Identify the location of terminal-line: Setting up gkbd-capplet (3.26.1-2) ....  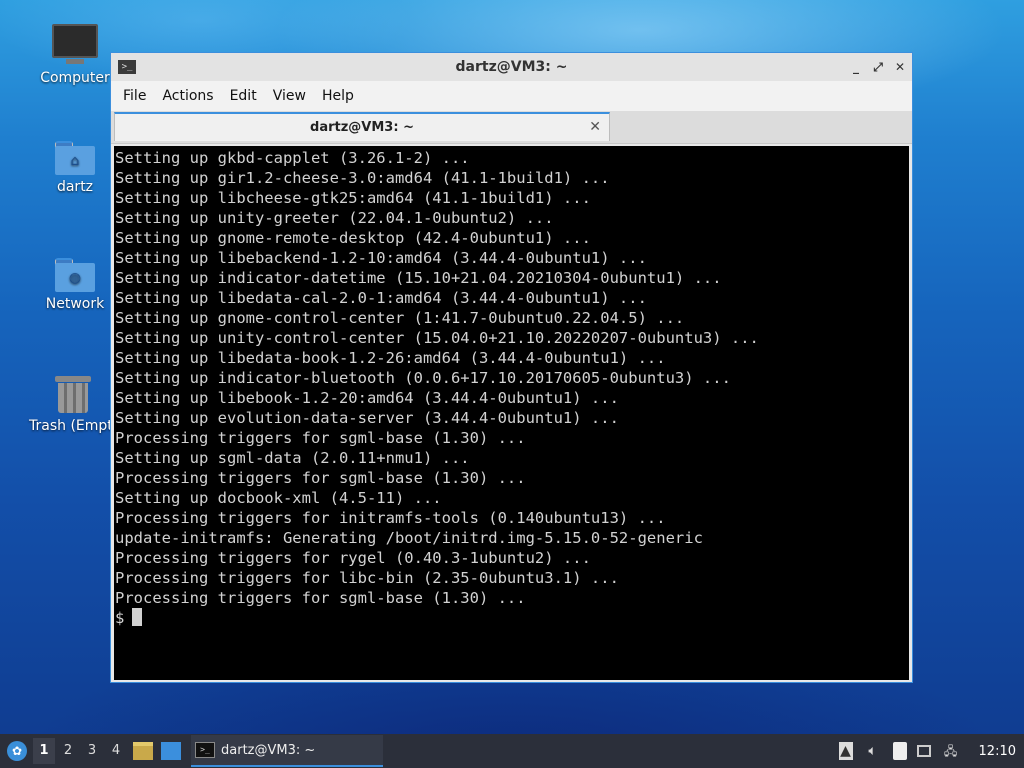
(292, 158).